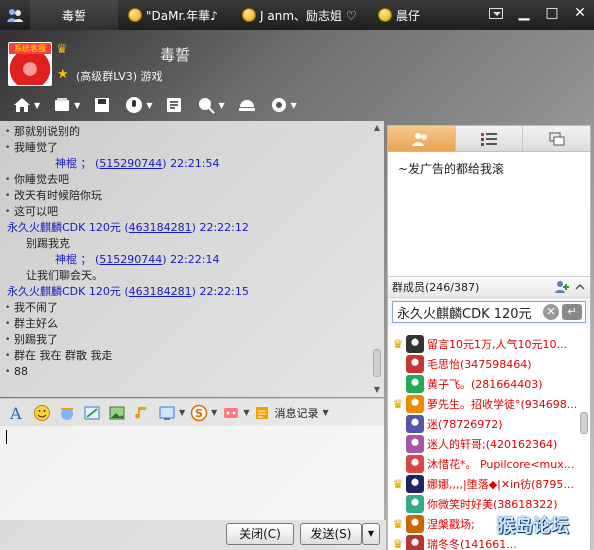 The image size is (594, 550). Describe the element at coordinates (26, 105) in the screenshot. I see `home-button: ▼` at that location.